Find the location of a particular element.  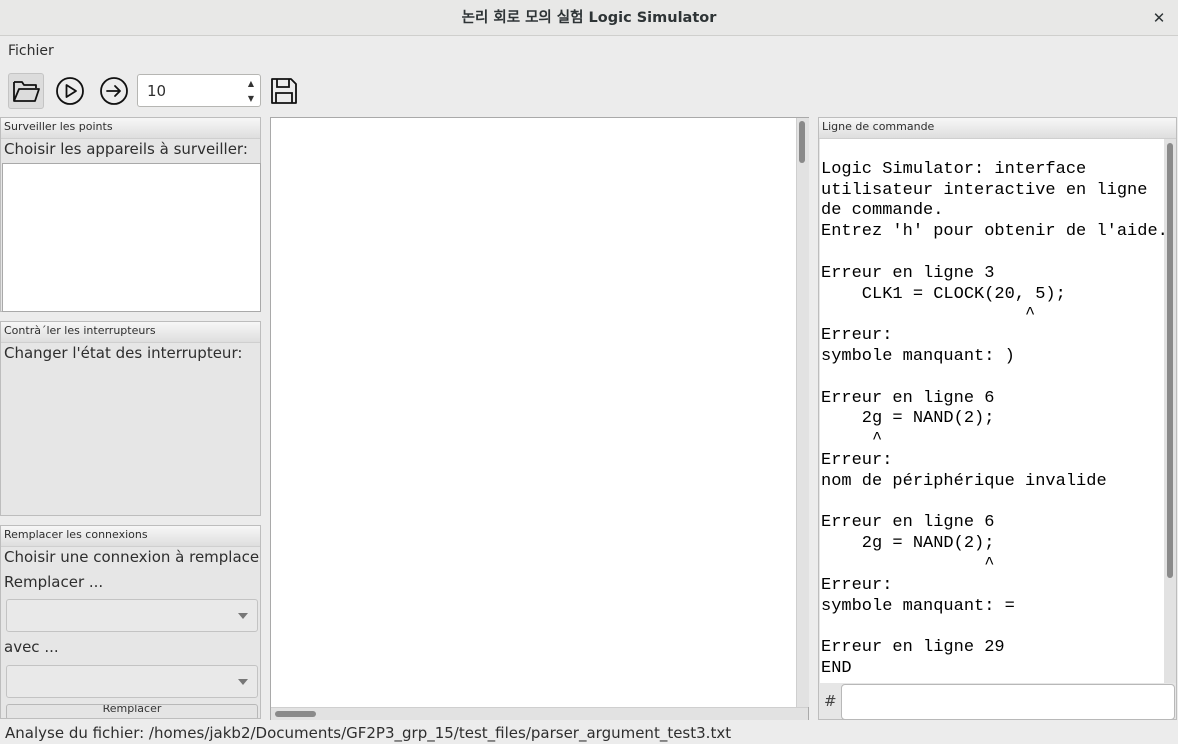

monitor-panel-header: Surveiller les points is located at coordinates (130, 128).